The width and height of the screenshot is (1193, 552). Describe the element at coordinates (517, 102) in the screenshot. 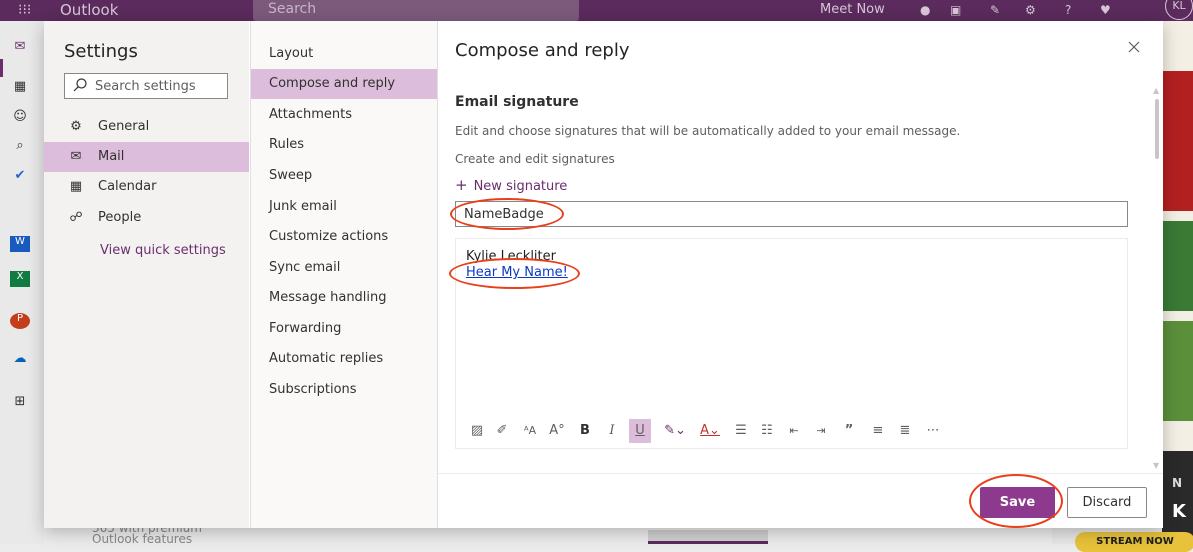

I see `email-signature-heading: Email signature` at that location.